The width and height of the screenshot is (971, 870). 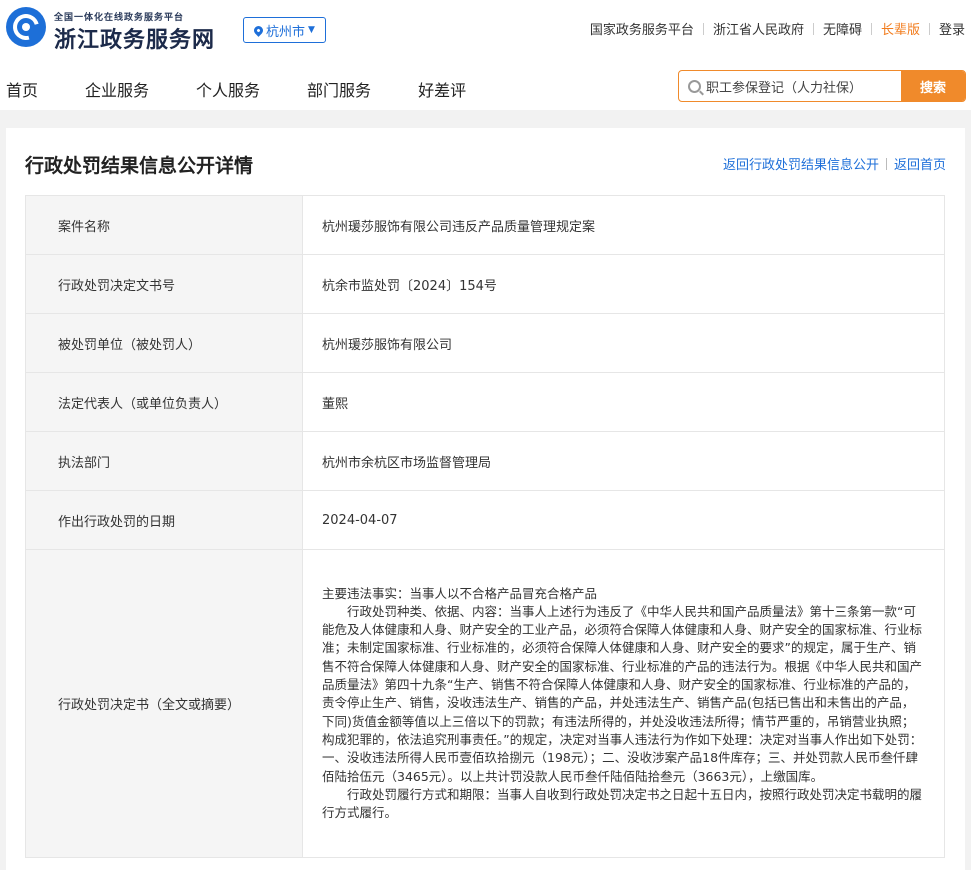 I want to click on row-value: 杭州瑗莎服饰有限公司, so click(x=623, y=343).